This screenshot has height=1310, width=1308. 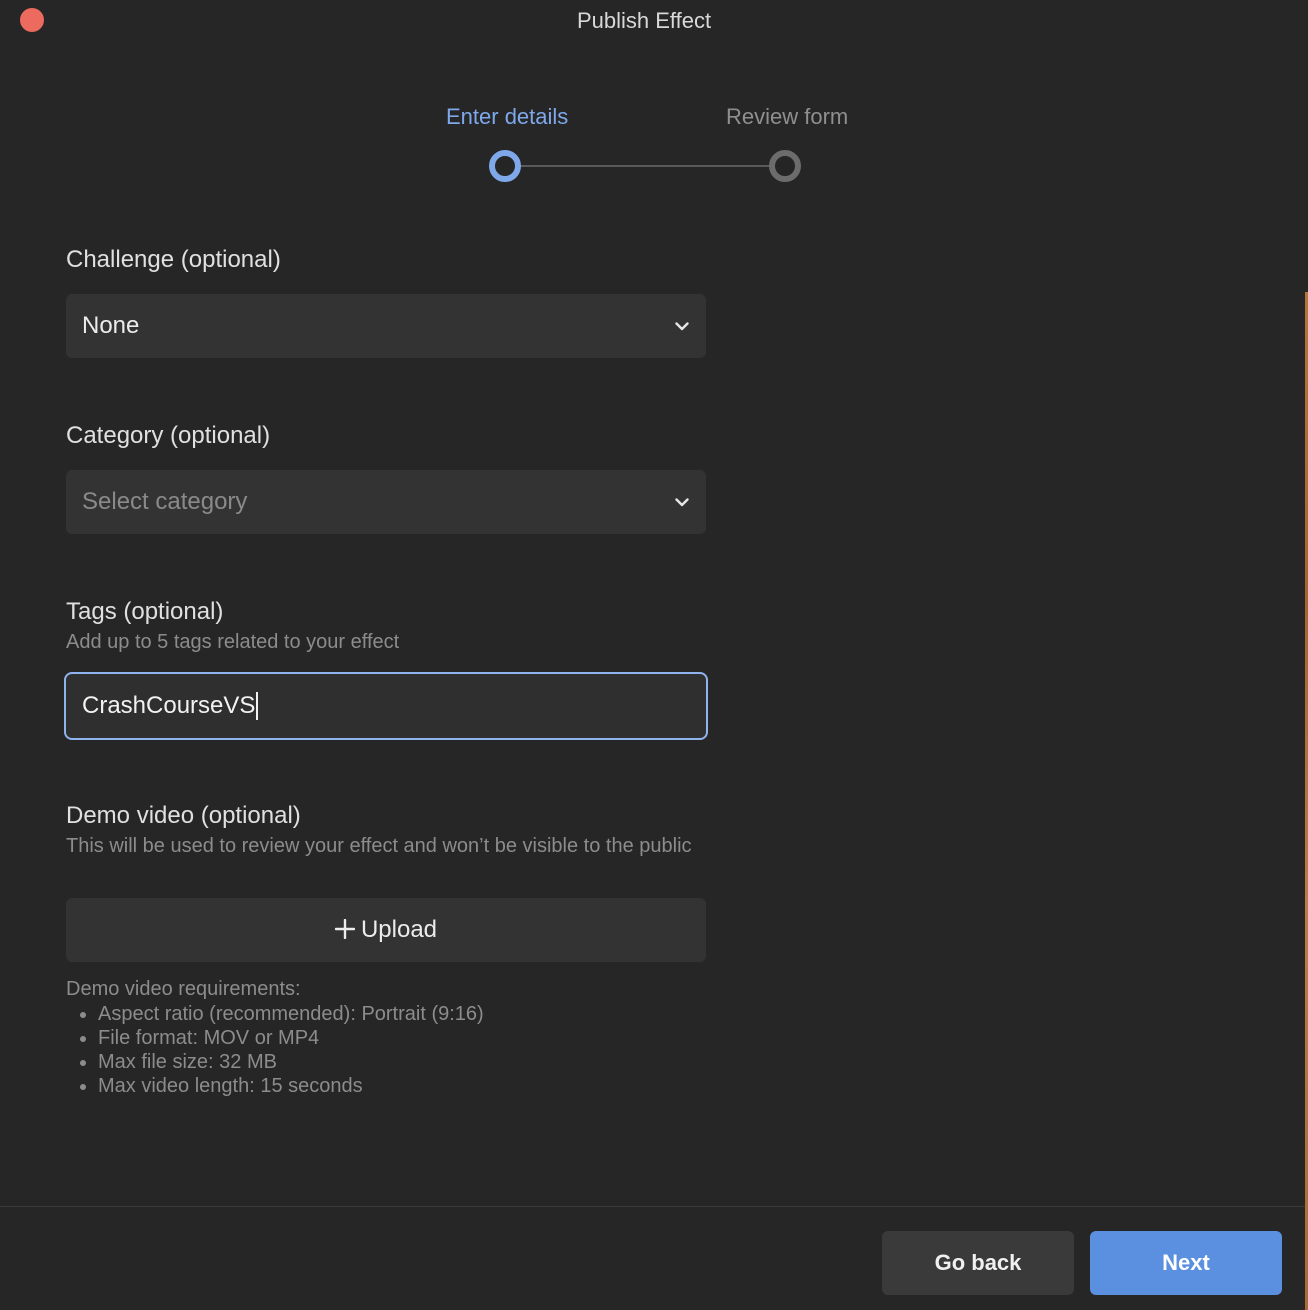 What do you see at coordinates (169, 705) in the screenshot?
I see `tags-input-value: CrashCourseVS` at bounding box center [169, 705].